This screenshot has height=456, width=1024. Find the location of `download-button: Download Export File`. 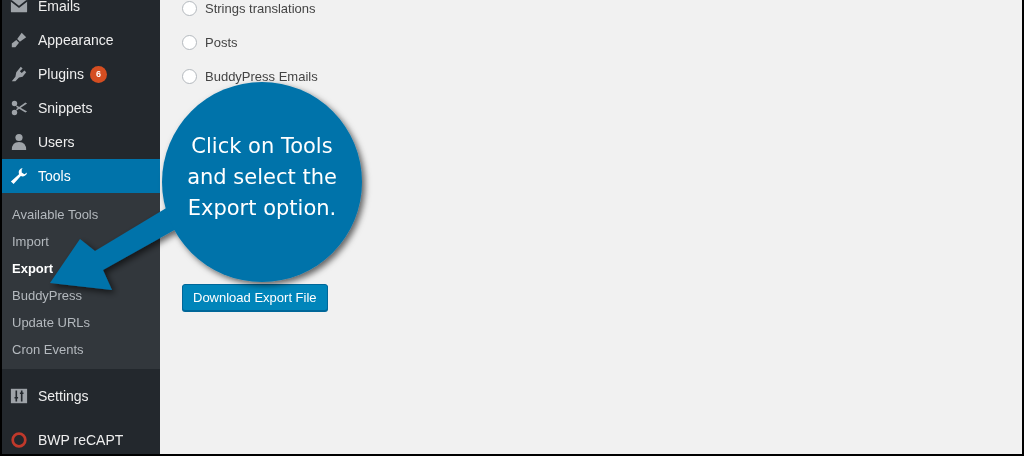

download-button: Download Export File is located at coordinates (255, 297).